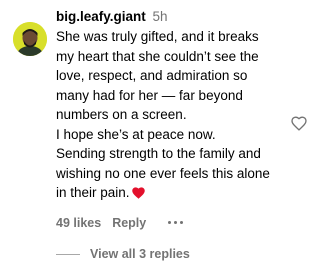 Image resolution: width=320 pixels, height=266 pixels. Describe the element at coordinates (149, 95) in the screenshot. I see `comment-line: many had for her — far beyond` at that location.